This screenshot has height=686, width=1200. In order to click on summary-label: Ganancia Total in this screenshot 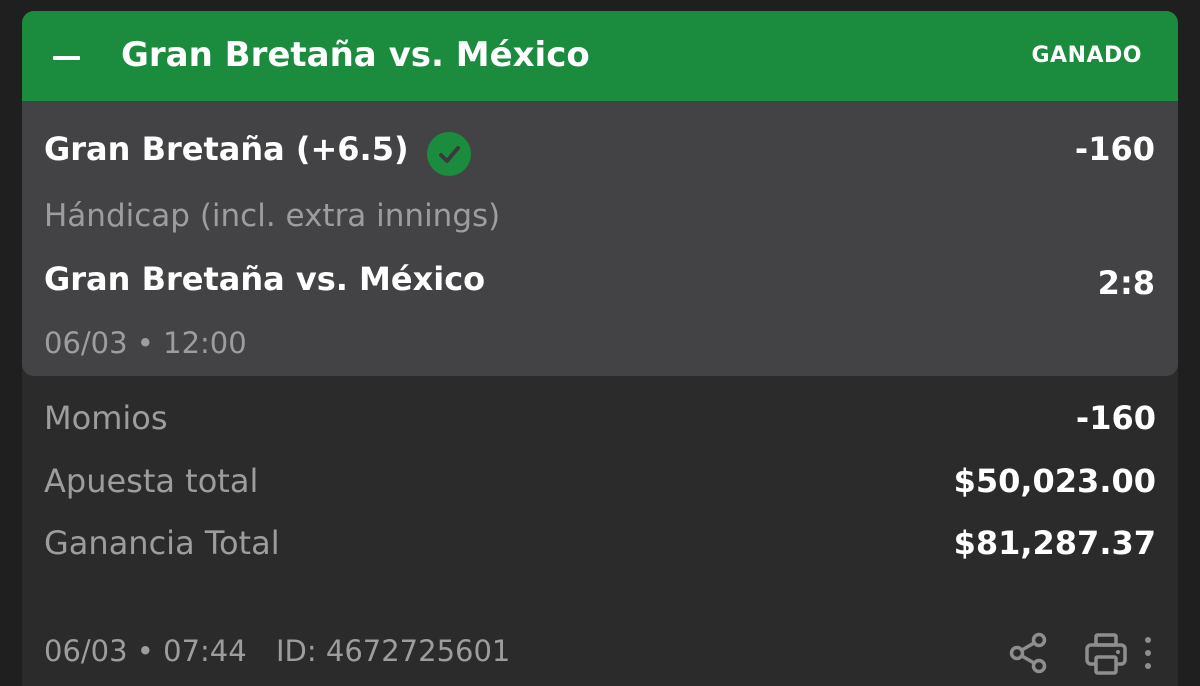, I will do `click(162, 543)`.